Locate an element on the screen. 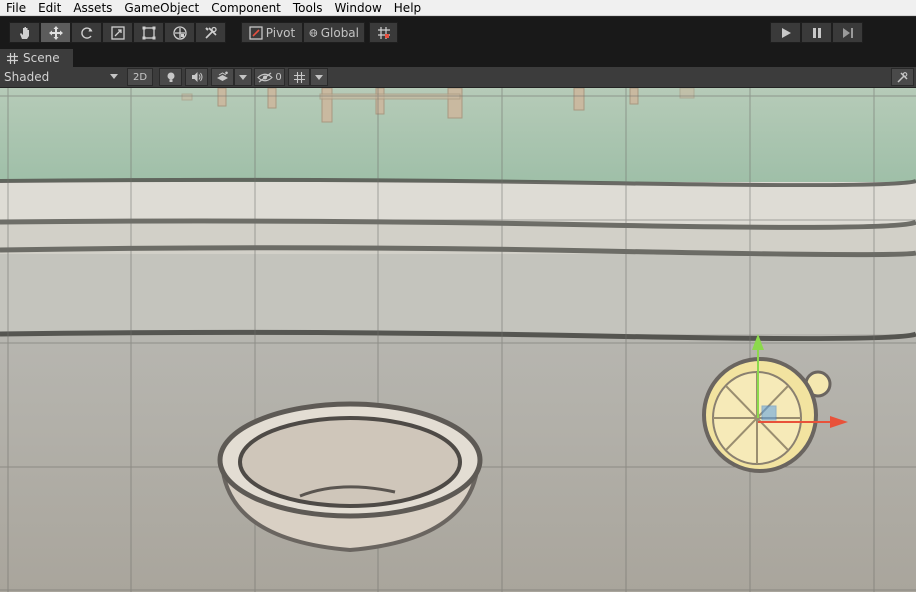 The height and width of the screenshot is (592, 916). hand-tool-button is located at coordinates (24, 32).